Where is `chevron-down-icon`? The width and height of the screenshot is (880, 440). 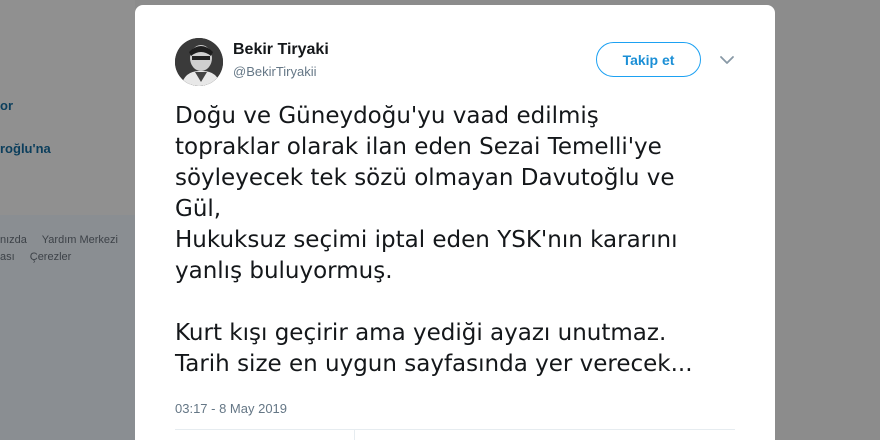 chevron-down-icon is located at coordinates (727, 60).